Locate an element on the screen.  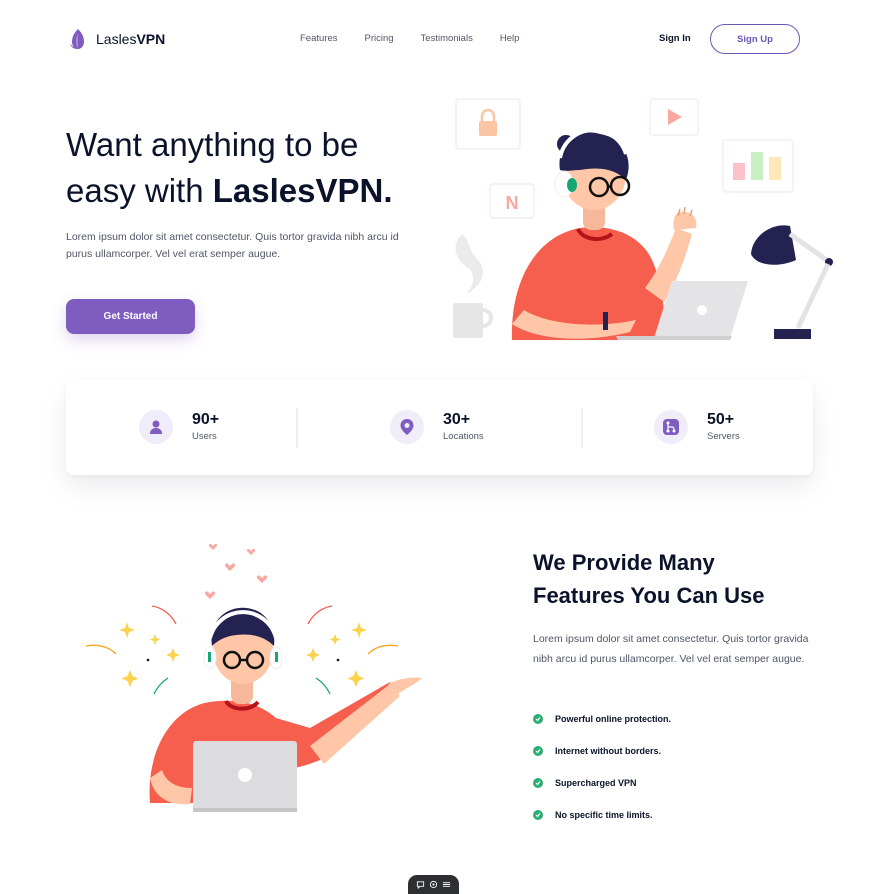
stat-users: 90+ Users is located at coordinates (179, 427).